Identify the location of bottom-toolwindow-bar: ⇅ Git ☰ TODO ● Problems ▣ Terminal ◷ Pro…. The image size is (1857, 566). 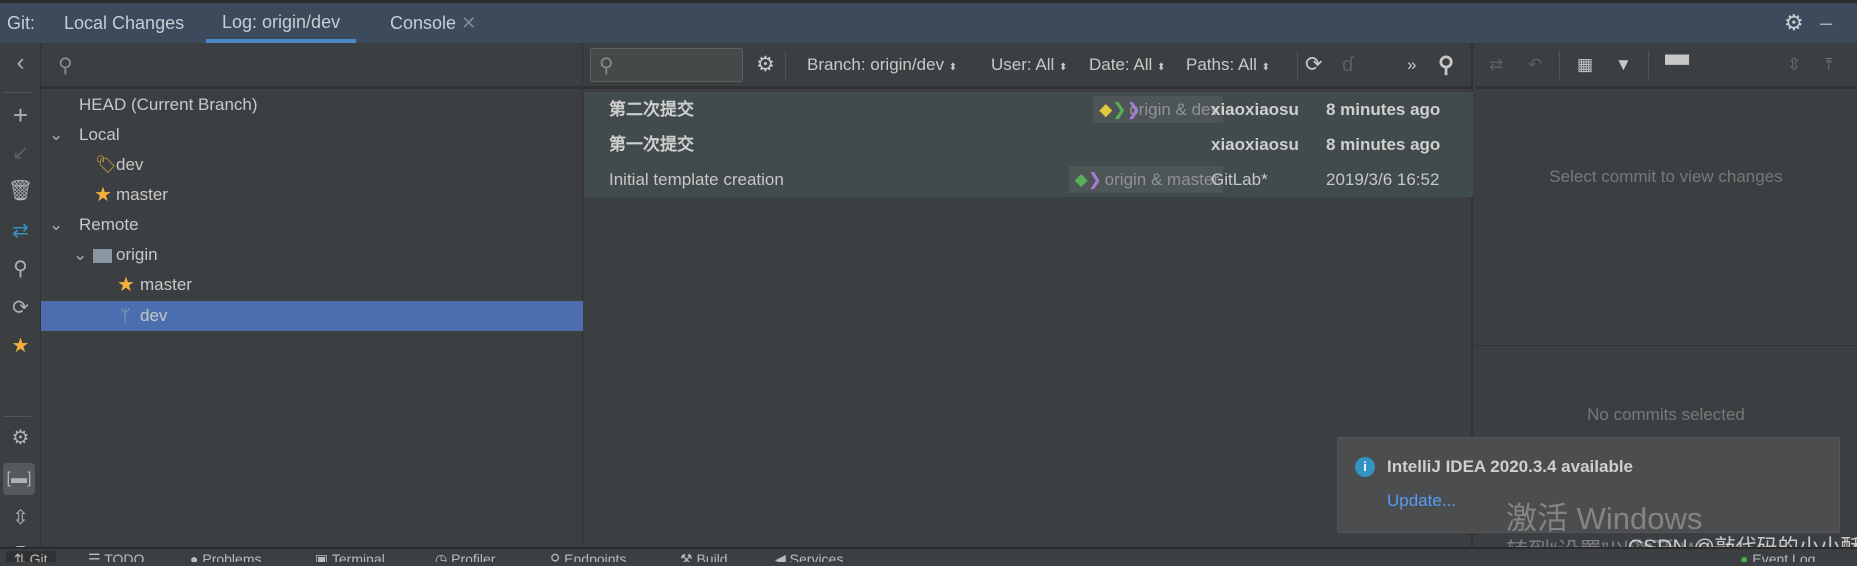
(928, 554).